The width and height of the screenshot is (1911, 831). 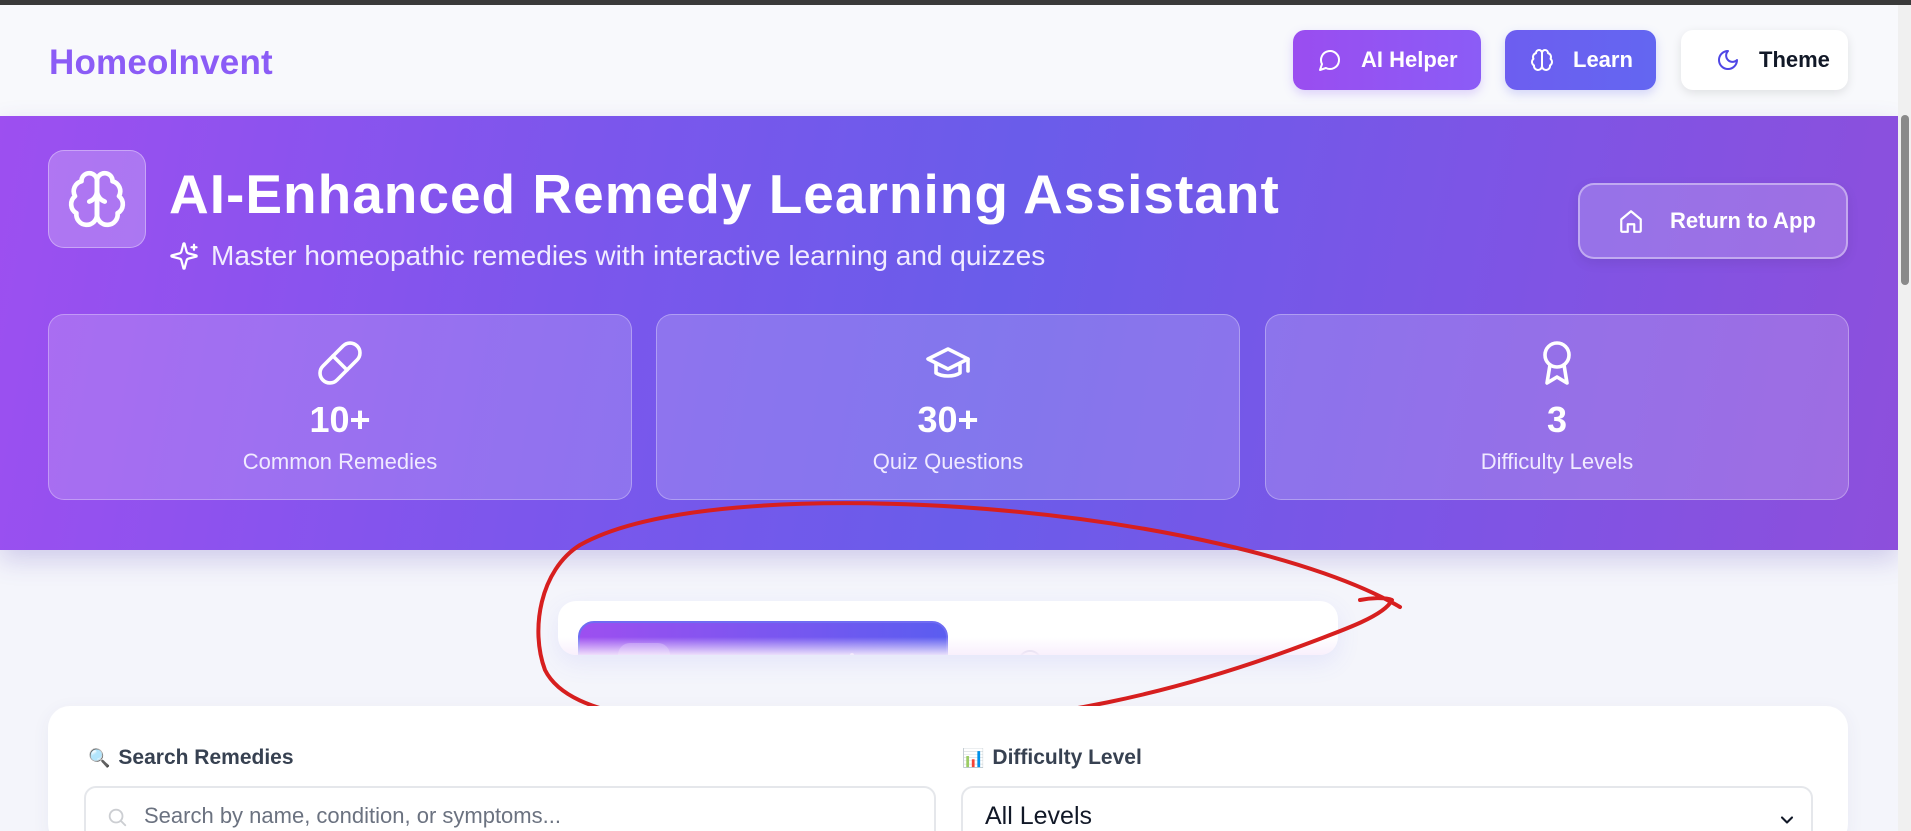 I want to click on tab-icon-chip, so click(x=644, y=649).